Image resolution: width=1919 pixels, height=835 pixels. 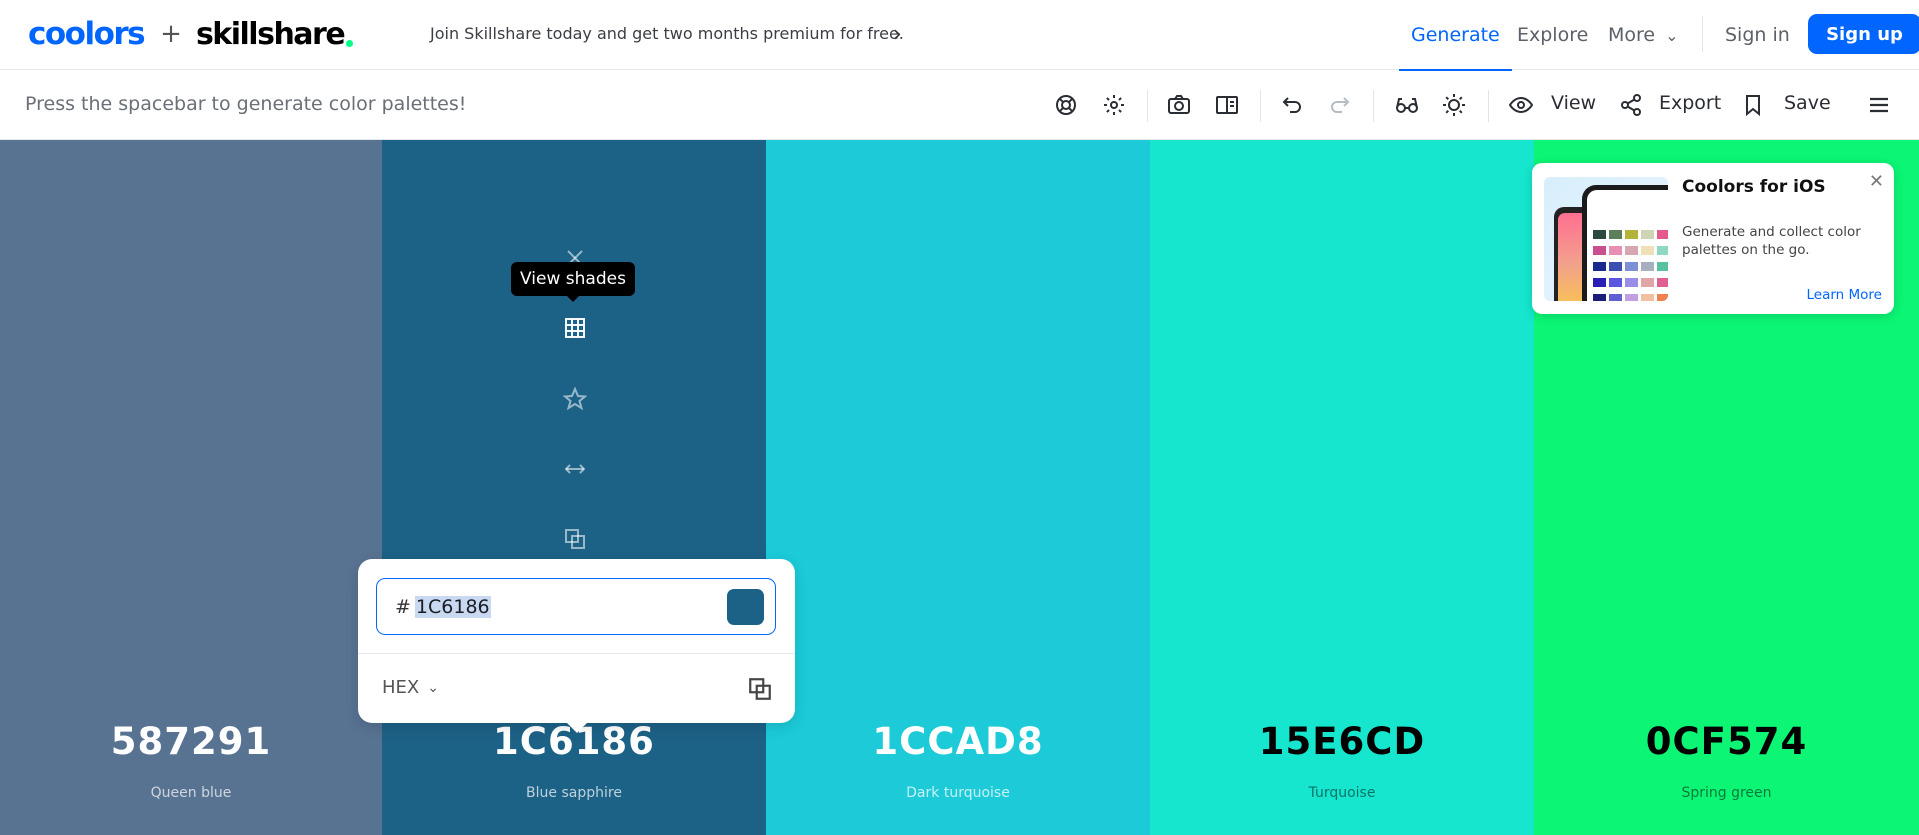 What do you see at coordinates (1845, 295) in the screenshot?
I see `learn-more-link: Learn More` at bounding box center [1845, 295].